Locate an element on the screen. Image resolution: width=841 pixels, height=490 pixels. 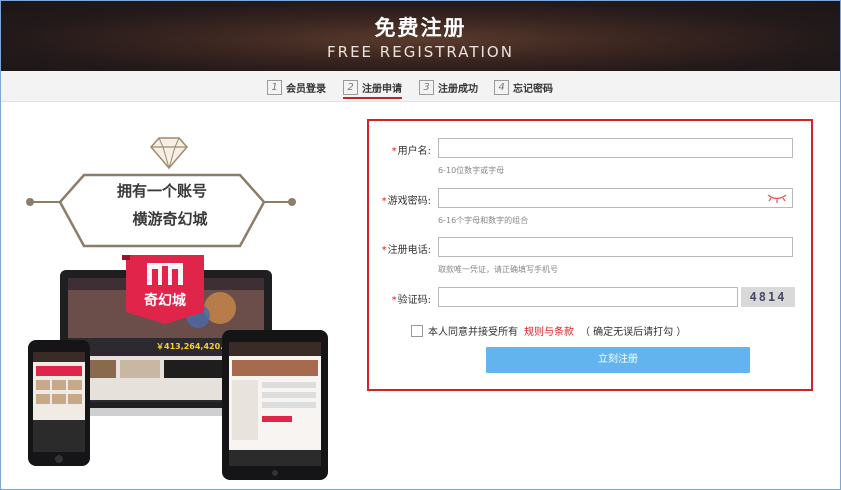
step-login: 1 会员登录 is located at coordinates (296, 87).